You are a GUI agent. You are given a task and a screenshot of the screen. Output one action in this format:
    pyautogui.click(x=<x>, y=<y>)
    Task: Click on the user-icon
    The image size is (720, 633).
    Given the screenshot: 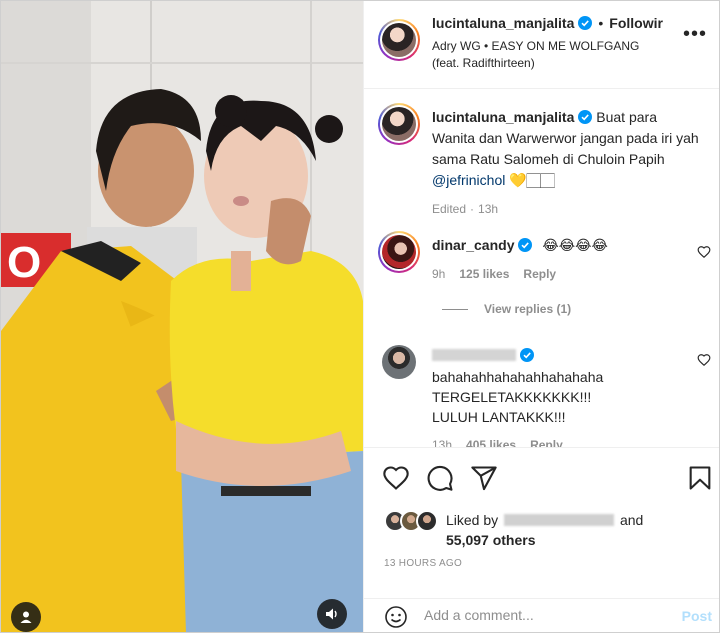 What is the action you would take?
    pyautogui.click(x=26, y=617)
    